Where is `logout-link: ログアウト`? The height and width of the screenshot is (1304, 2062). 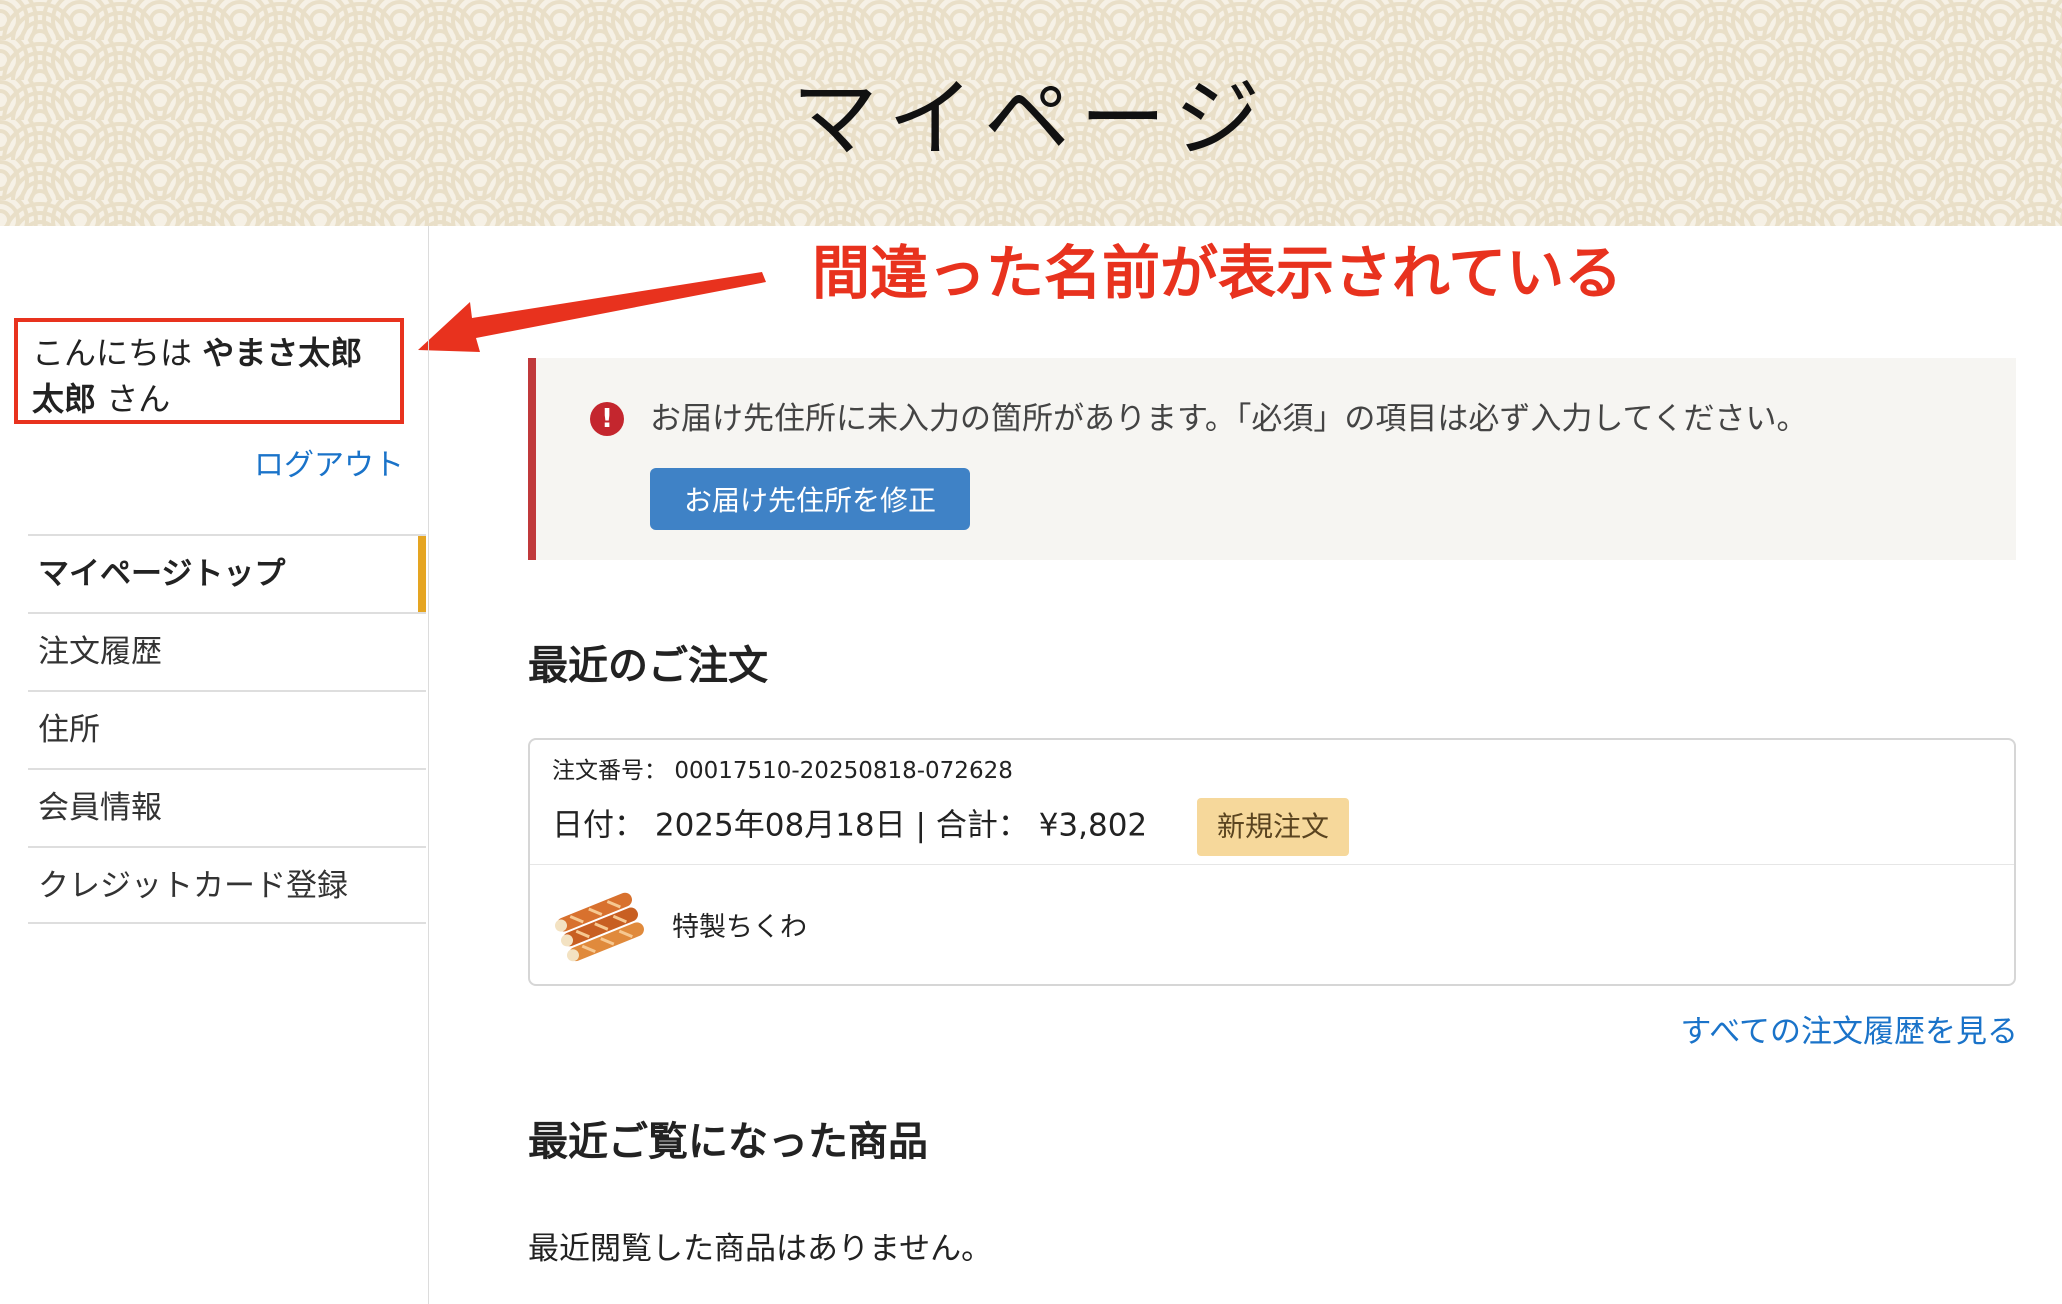 logout-link: ログアウト is located at coordinates (329, 466).